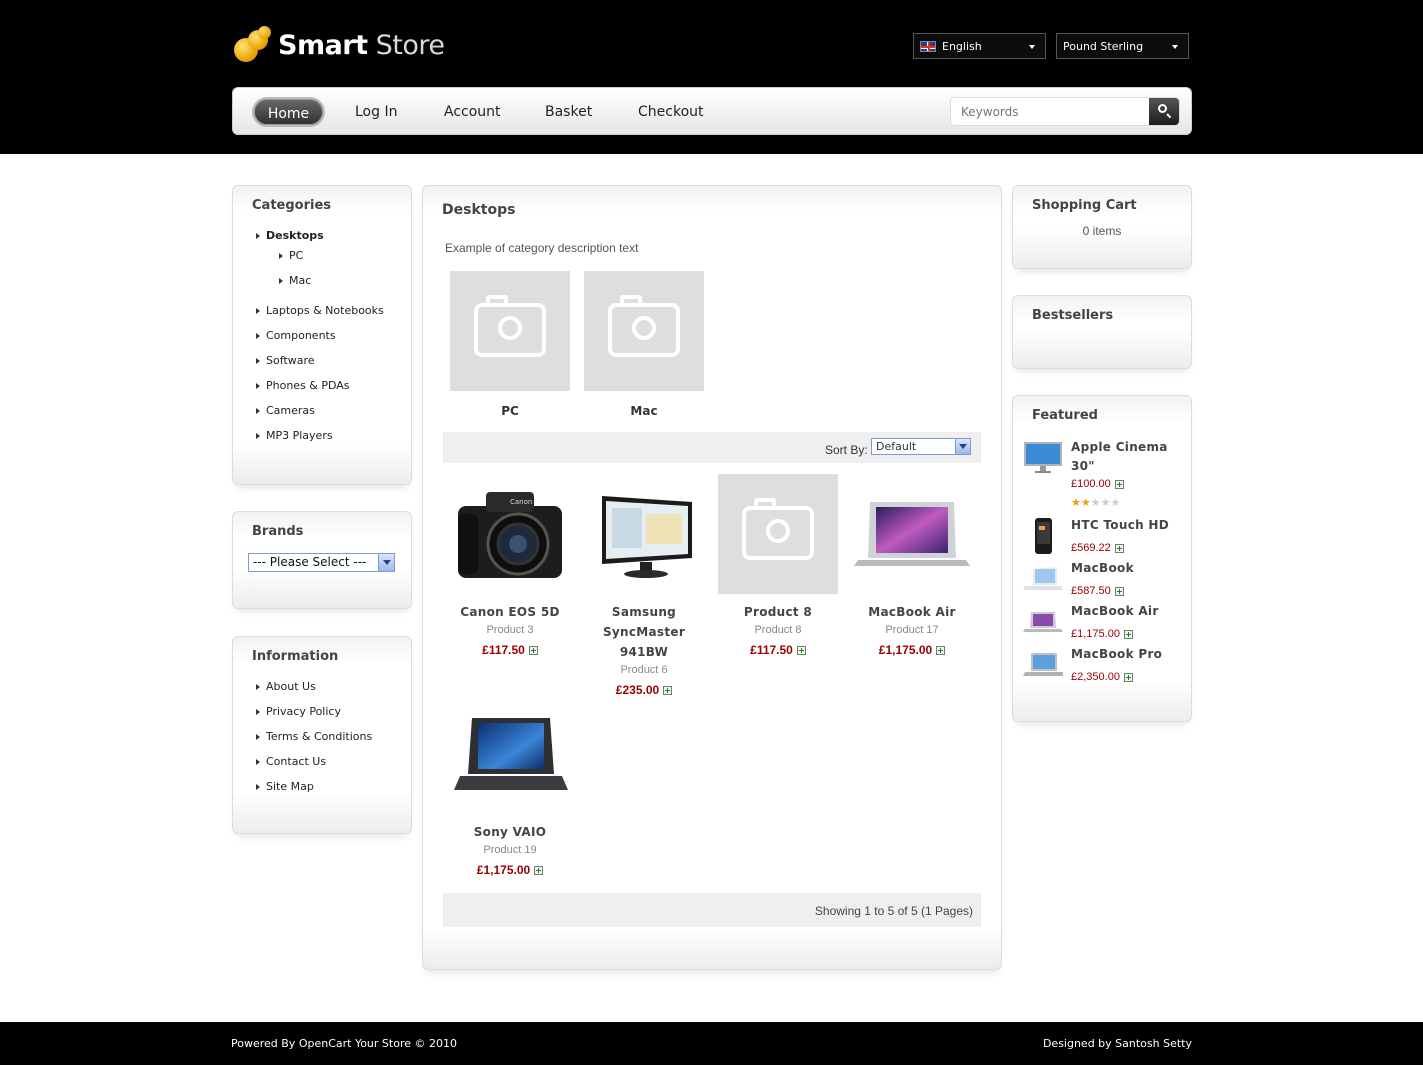 This screenshot has width=1423, height=1065. Describe the element at coordinates (921, 446) in the screenshot. I see `sort-select: Default` at that location.